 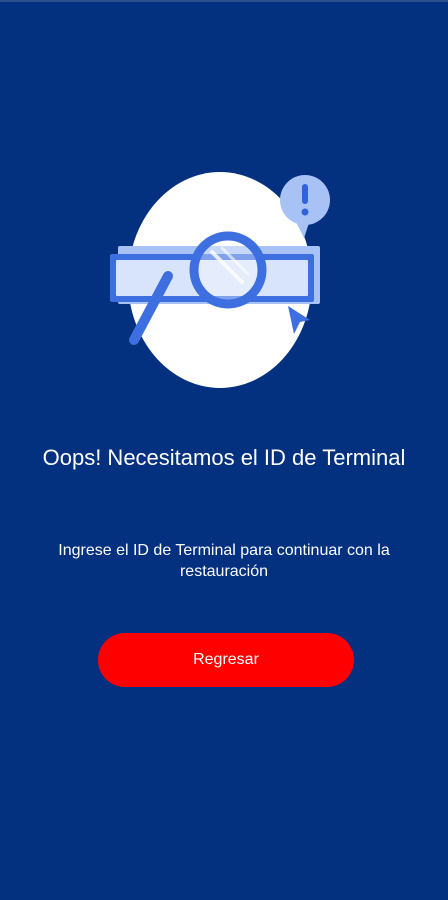 I want to click on search-id-illustration, so click(x=224, y=281).